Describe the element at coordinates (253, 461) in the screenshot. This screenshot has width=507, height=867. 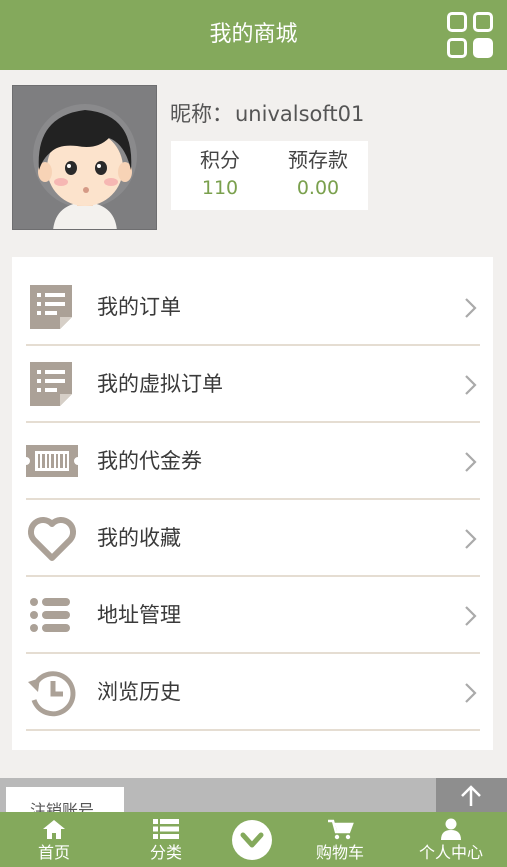
I see `menu-item-vouchers: 我的代金券` at that location.